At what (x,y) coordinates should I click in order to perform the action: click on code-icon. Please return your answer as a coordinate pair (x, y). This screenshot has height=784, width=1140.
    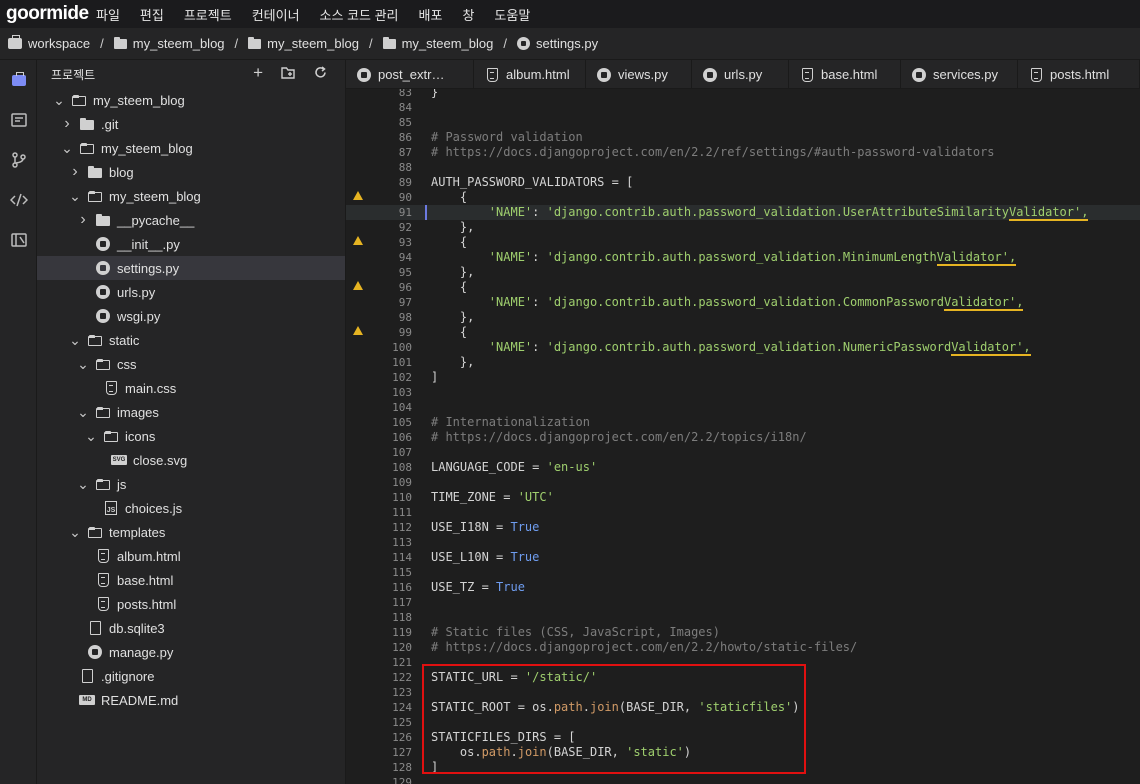
    Looking at the image, I should click on (18, 200).